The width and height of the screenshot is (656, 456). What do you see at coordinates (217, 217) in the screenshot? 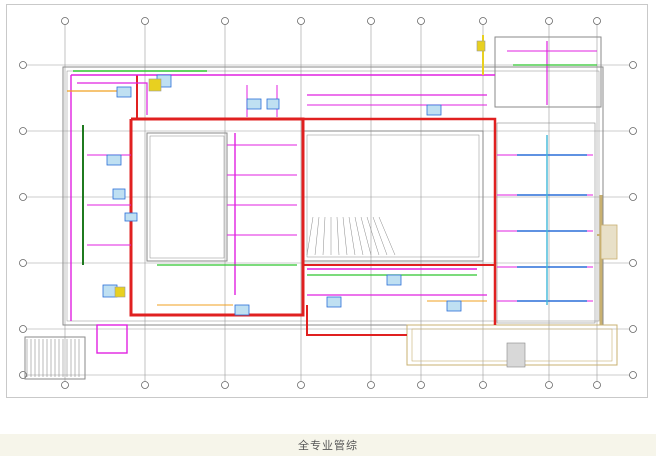
I see `main-red-loop` at bounding box center [217, 217].